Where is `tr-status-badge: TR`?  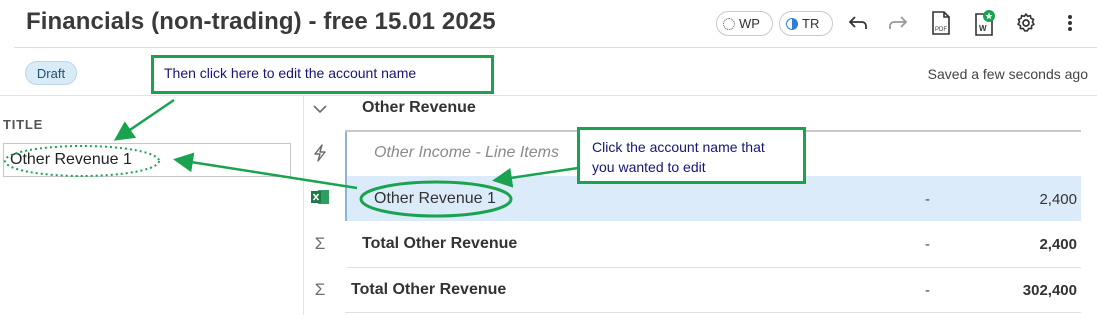 tr-status-badge: TR is located at coordinates (806, 23).